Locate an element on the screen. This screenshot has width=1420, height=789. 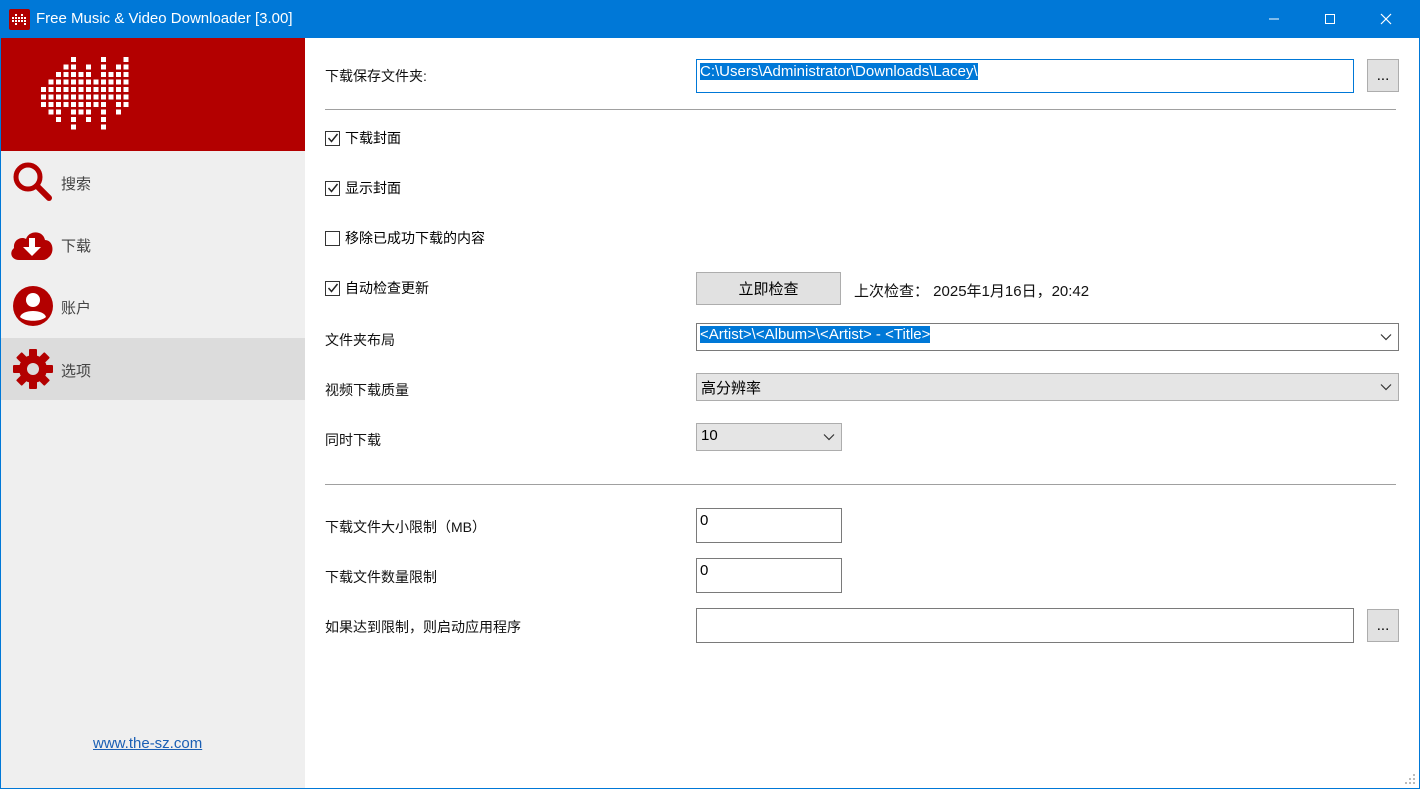
minimize-button is located at coordinates (1274, 19).